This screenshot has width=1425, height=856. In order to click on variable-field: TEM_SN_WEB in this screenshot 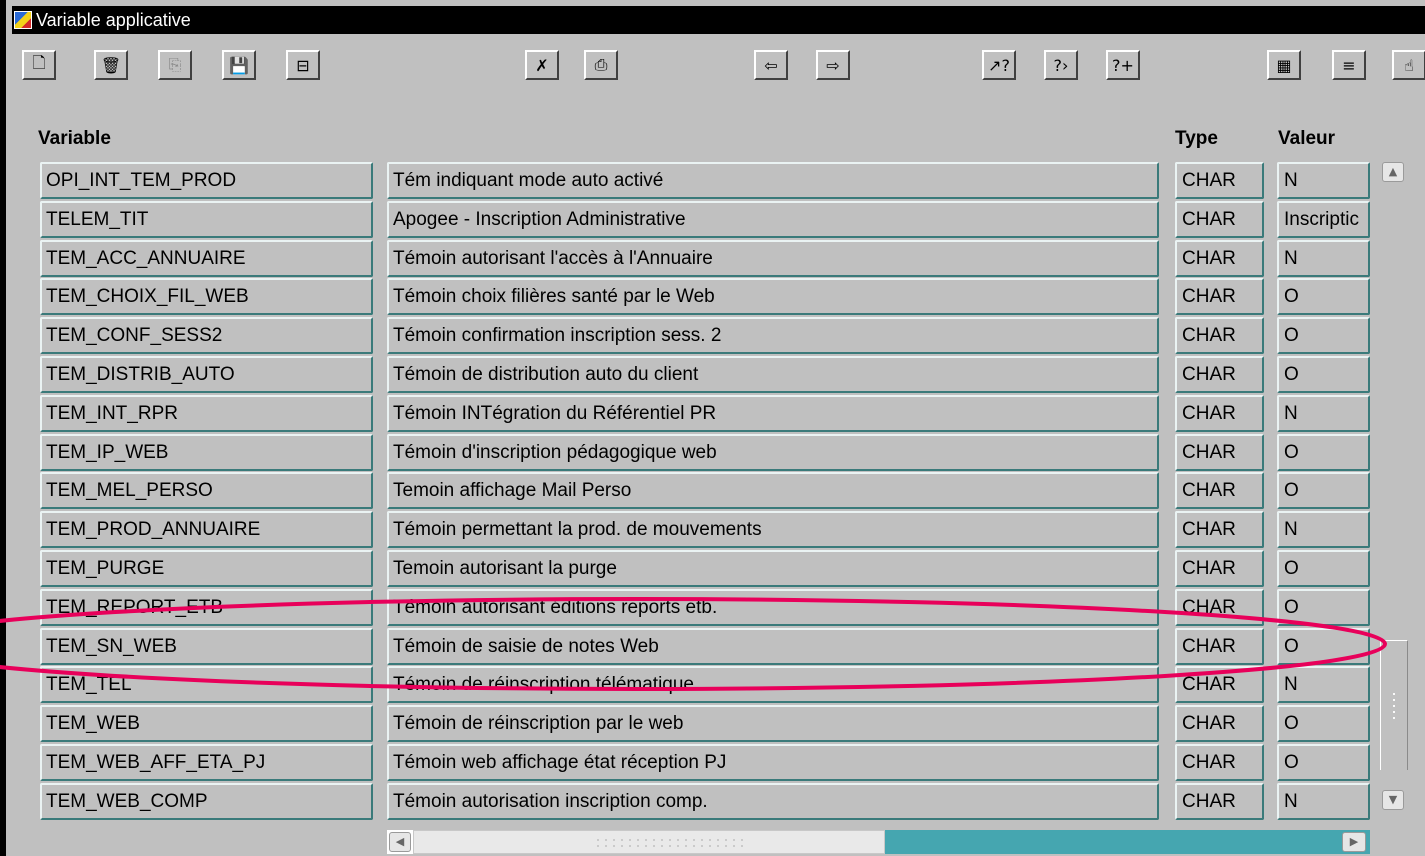, I will do `click(206, 646)`.